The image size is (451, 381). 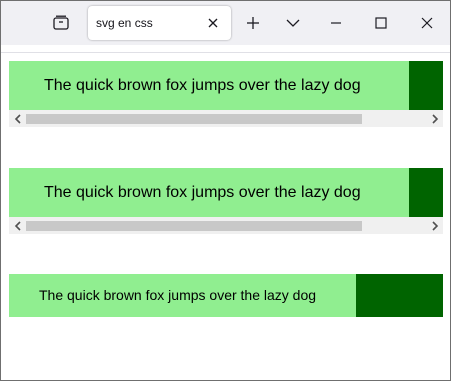 I want to click on list-all-tabs-icon, so click(x=61, y=23).